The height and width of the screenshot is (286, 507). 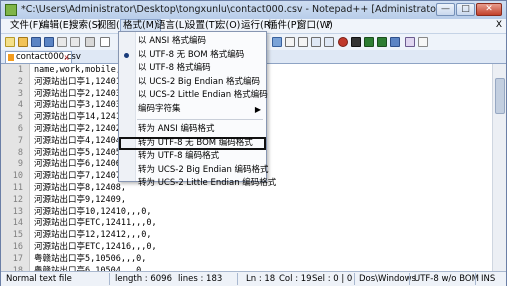 I want to click on format-menu-item-label: 转为 UTF-8 无 BOM 编码格式, so click(x=195, y=142).